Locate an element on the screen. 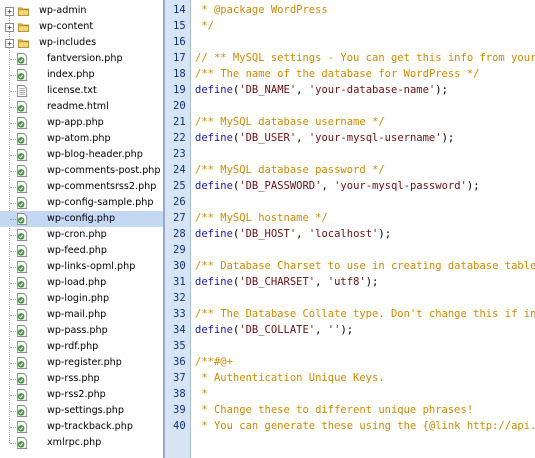  tree-item-label: wp-includes is located at coordinates (68, 42).